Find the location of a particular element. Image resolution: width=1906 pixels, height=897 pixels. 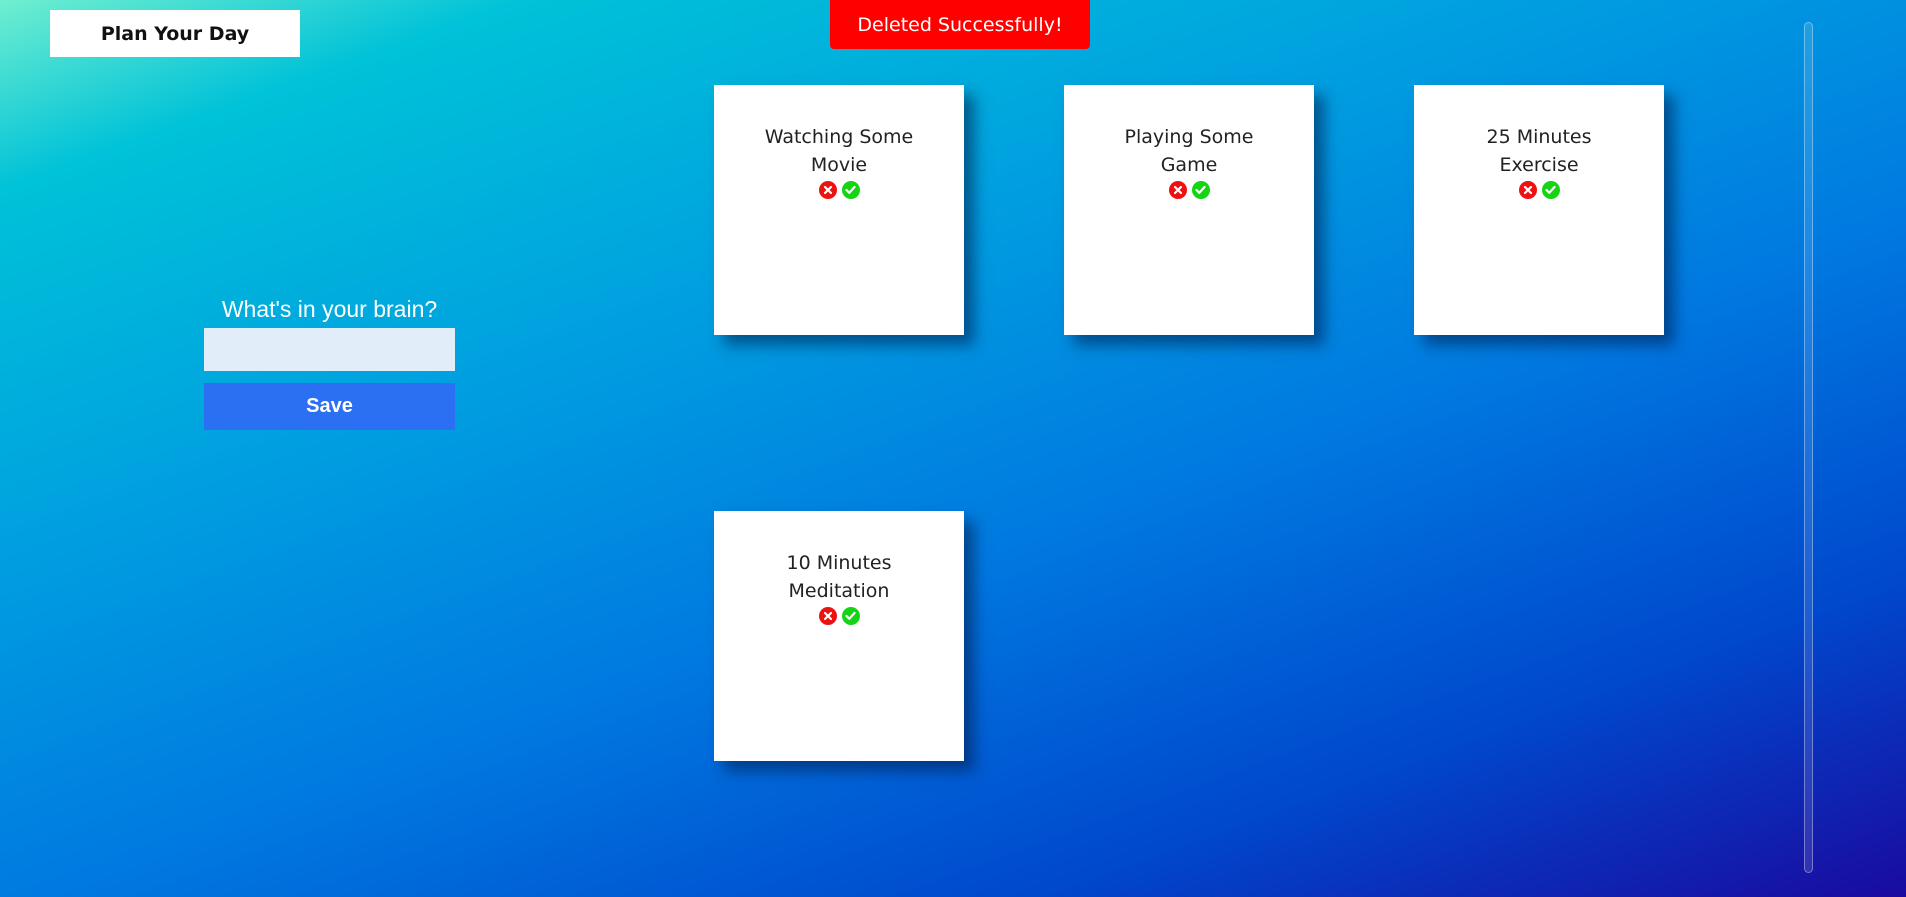

task-card-text: 25 Minutes Exercise is located at coordinates (1539, 151).